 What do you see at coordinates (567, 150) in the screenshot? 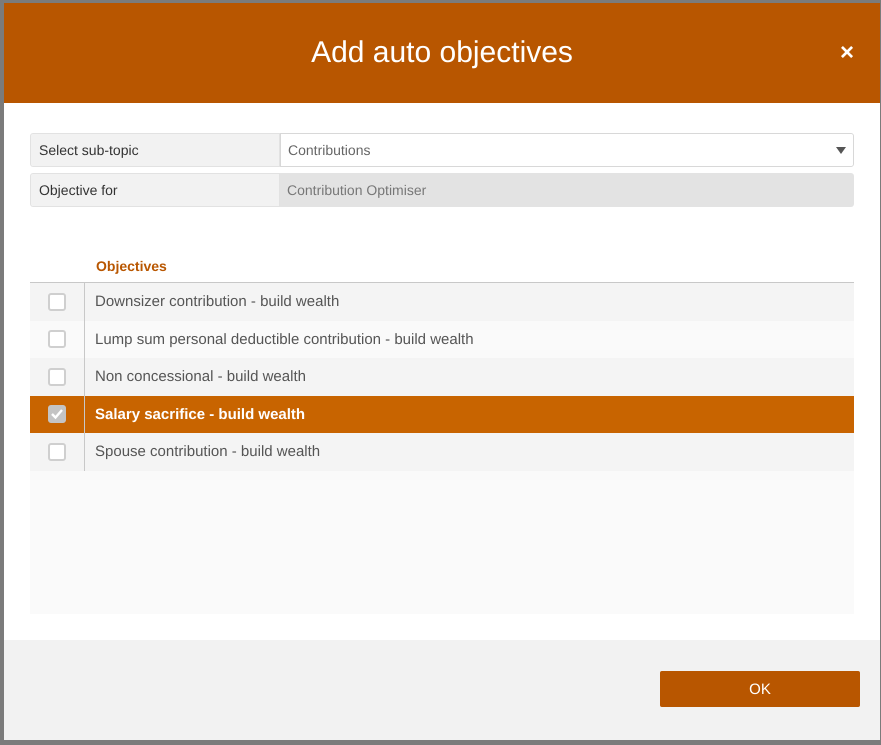
I see `sub-topic-dropdown: Contributions` at bounding box center [567, 150].